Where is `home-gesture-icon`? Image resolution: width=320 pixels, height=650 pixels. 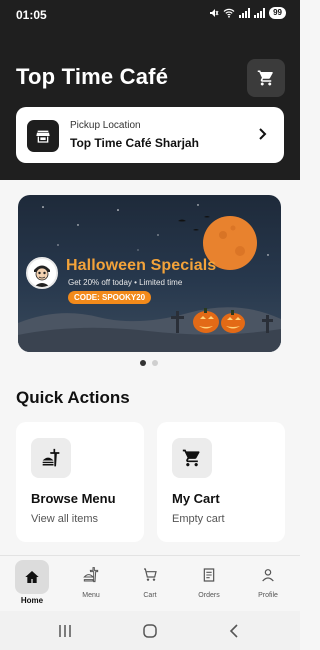 home-gesture-icon is located at coordinates (150, 631).